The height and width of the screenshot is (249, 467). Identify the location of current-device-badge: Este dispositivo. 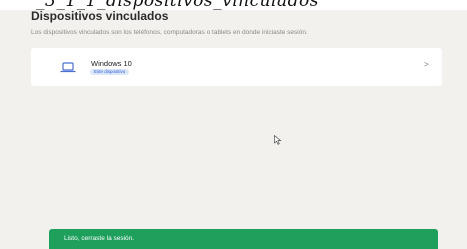
(110, 72).